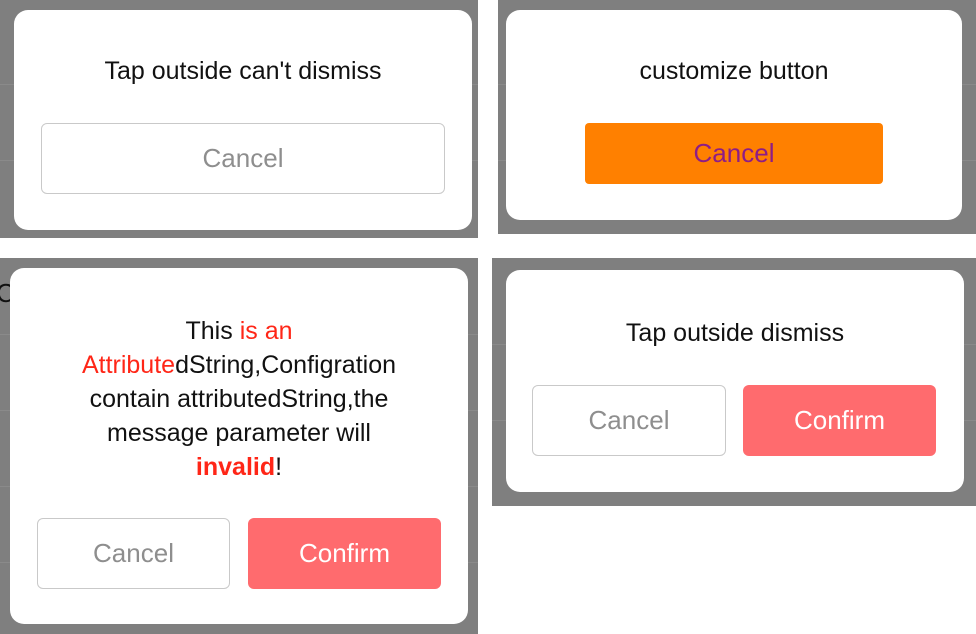 The height and width of the screenshot is (634, 976). Describe the element at coordinates (243, 71) in the screenshot. I see `dialog-message: Tap outside can't dismiss` at that location.